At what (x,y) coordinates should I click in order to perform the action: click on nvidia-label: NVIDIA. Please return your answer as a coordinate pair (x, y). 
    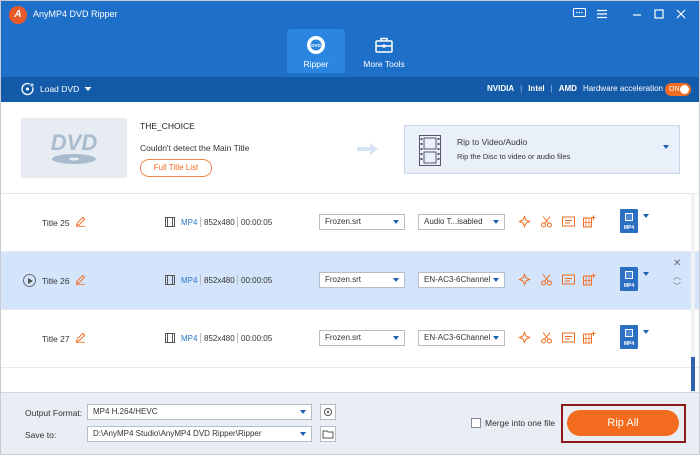
    Looking at the image, I should click on (501, 88).